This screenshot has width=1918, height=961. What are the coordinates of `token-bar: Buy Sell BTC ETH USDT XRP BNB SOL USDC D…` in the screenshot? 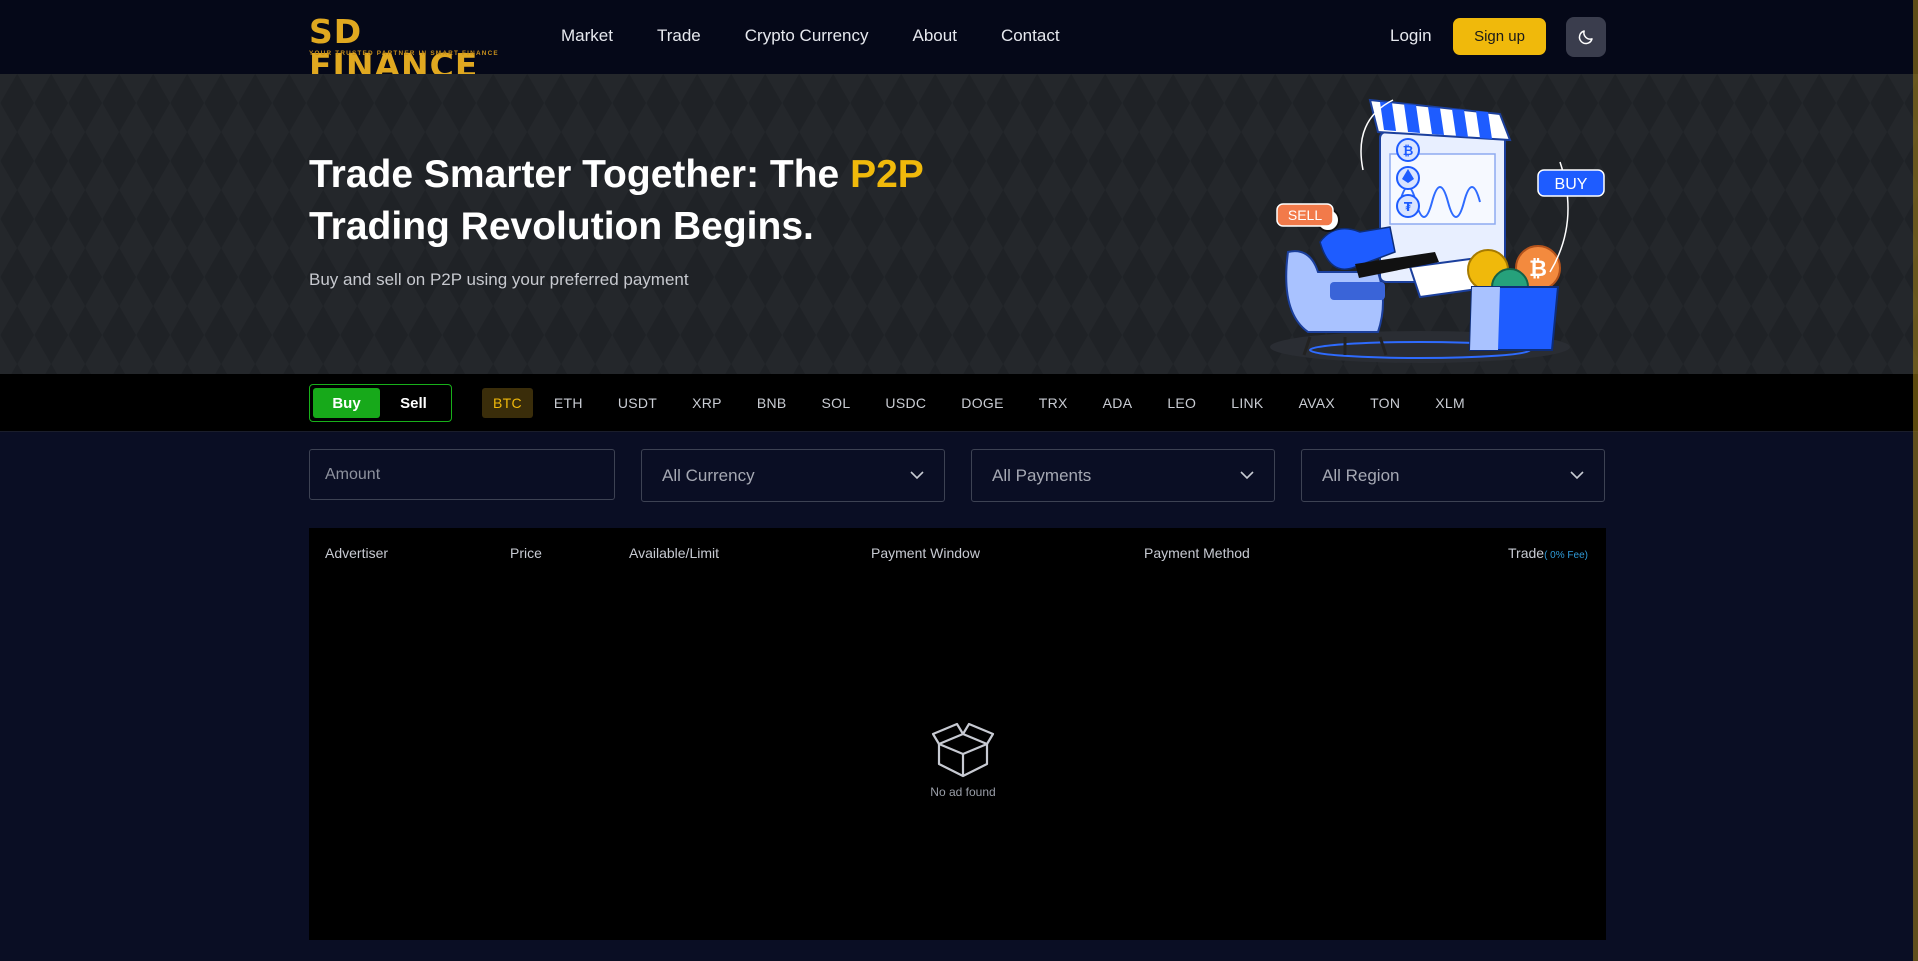 It's located at (959, 403).